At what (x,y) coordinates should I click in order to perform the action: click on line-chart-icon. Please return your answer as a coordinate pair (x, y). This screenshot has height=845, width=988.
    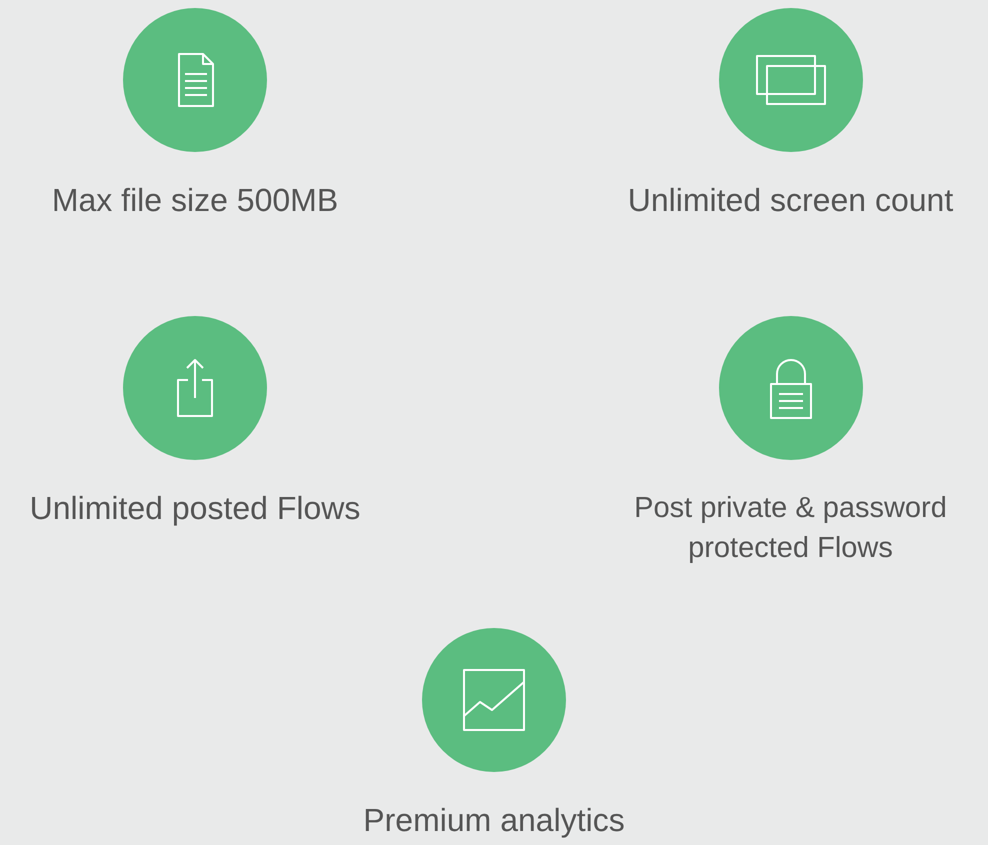
    Looking at the image, I should click on (494, 700).